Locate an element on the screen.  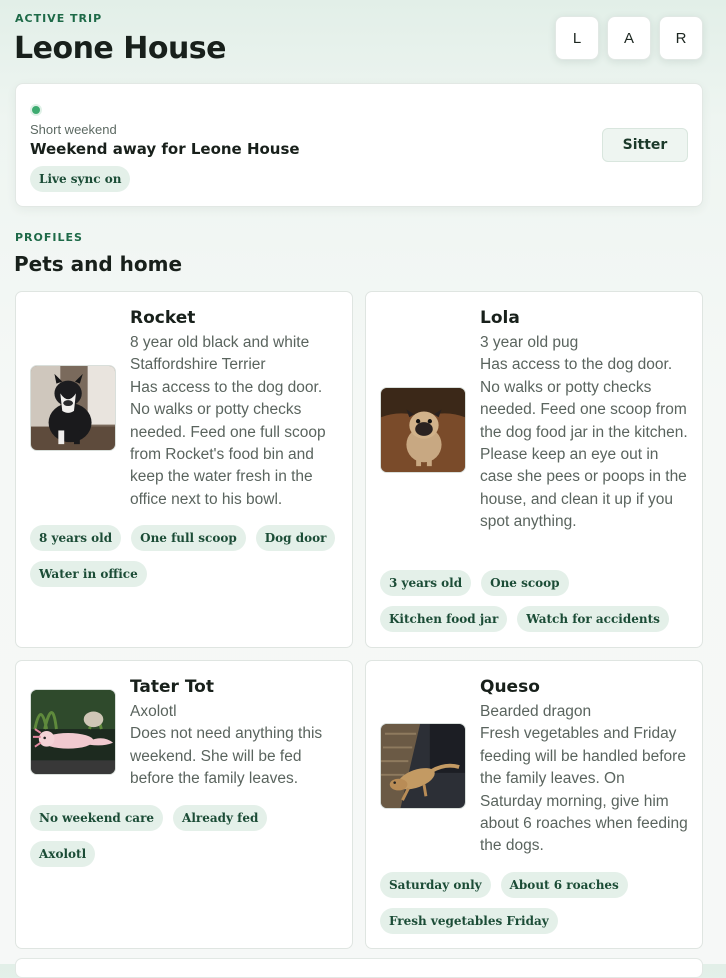
header-button-a: A is located at coordinates (629, 38).